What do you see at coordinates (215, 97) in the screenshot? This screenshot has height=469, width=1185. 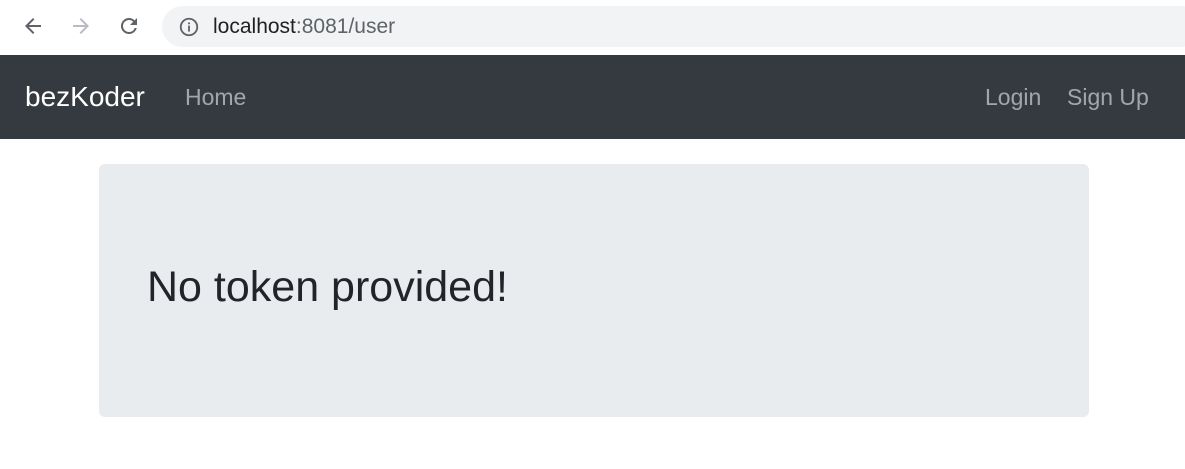 I see `nav-home-link: Home` at bounding box center [215, 97].